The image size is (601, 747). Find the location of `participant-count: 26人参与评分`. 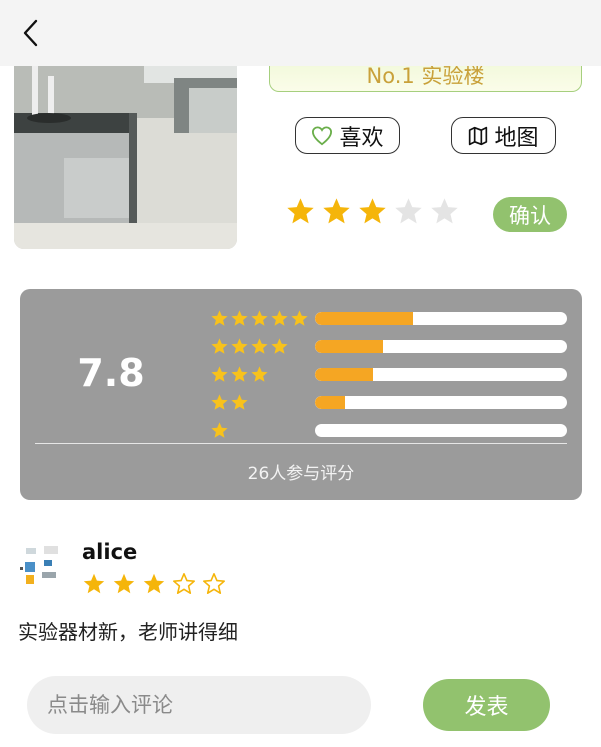

participant-count: 26人参与评分 is located at coordinates (301, 474).